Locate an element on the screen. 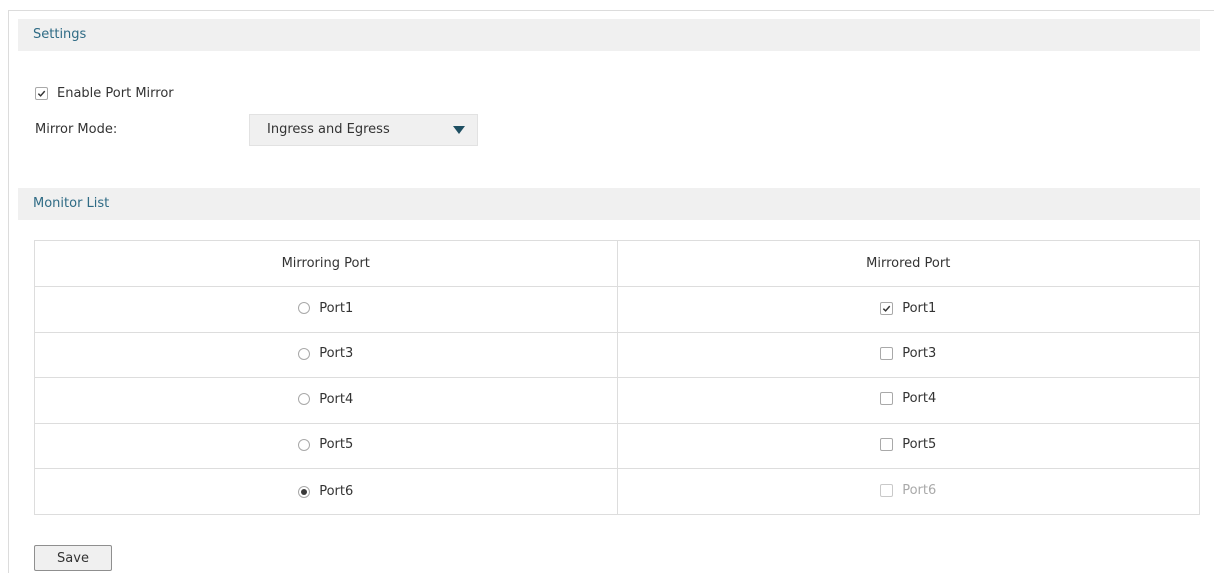 This screenshot has width=1214, height=573. settings-section-header: Settings is located at coordinates (609, 35).